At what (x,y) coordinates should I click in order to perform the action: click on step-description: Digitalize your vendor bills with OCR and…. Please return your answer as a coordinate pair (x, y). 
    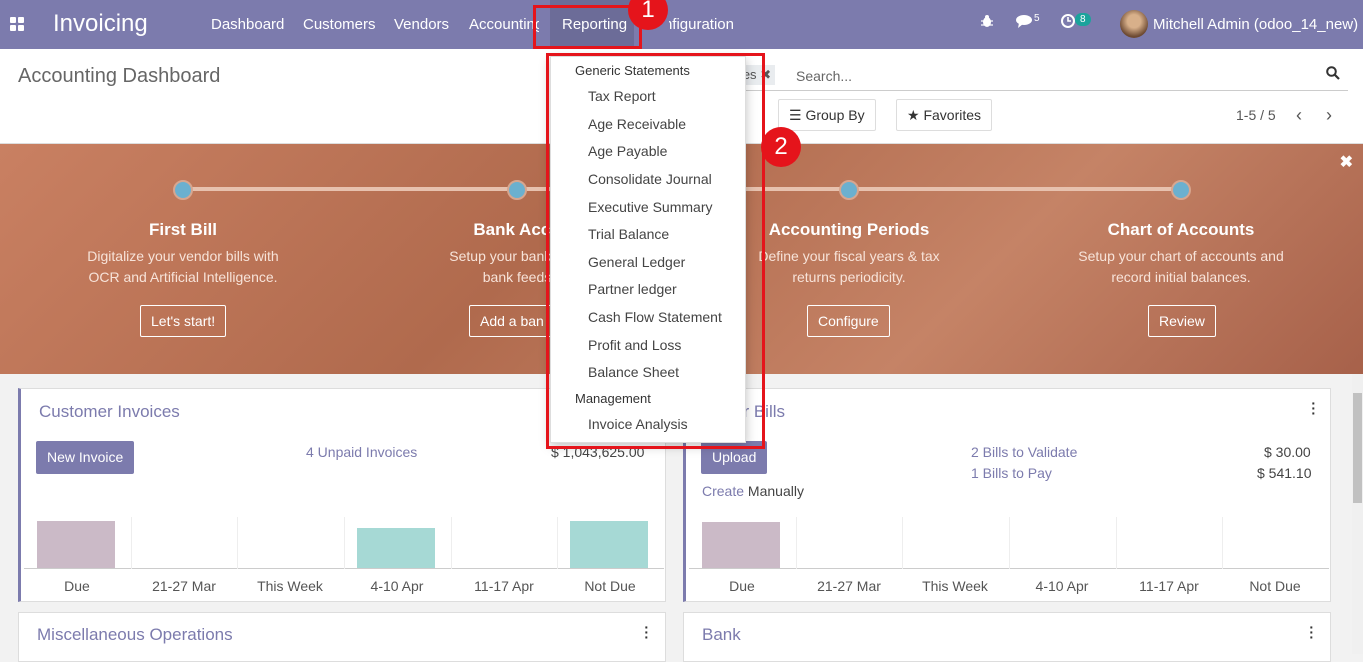
    Looking at the image, I should click on (183, 266).